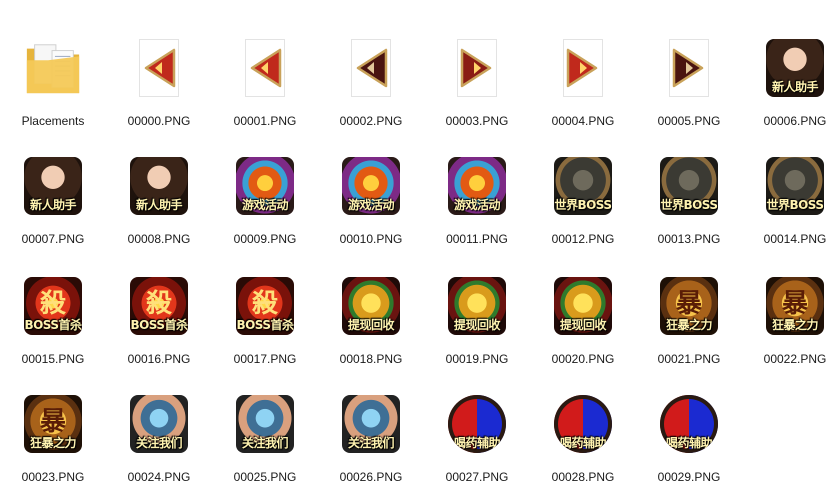 The height and width of the screenshot is (504, 836). I want to click on folder-item: Placements, so click(53, 83).